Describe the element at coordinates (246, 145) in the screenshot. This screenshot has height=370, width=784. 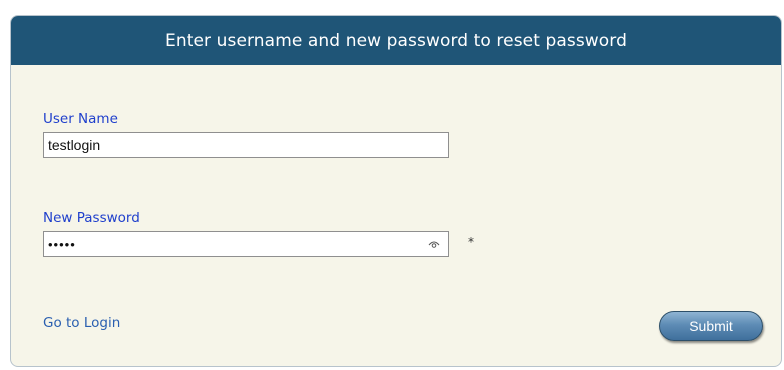
I see `username-input` at that location.